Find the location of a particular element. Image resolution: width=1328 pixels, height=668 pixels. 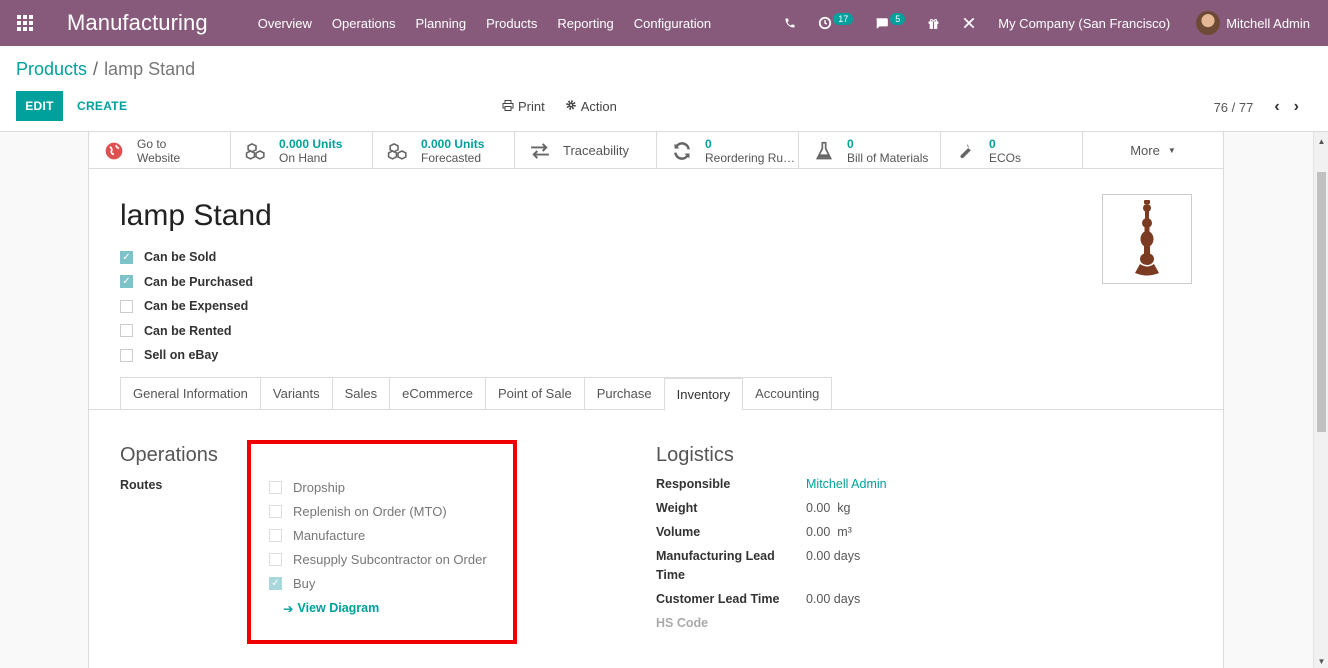

flag-can-be-purchased: ✓ Can be Purchased is located at coordinates (186, 282).